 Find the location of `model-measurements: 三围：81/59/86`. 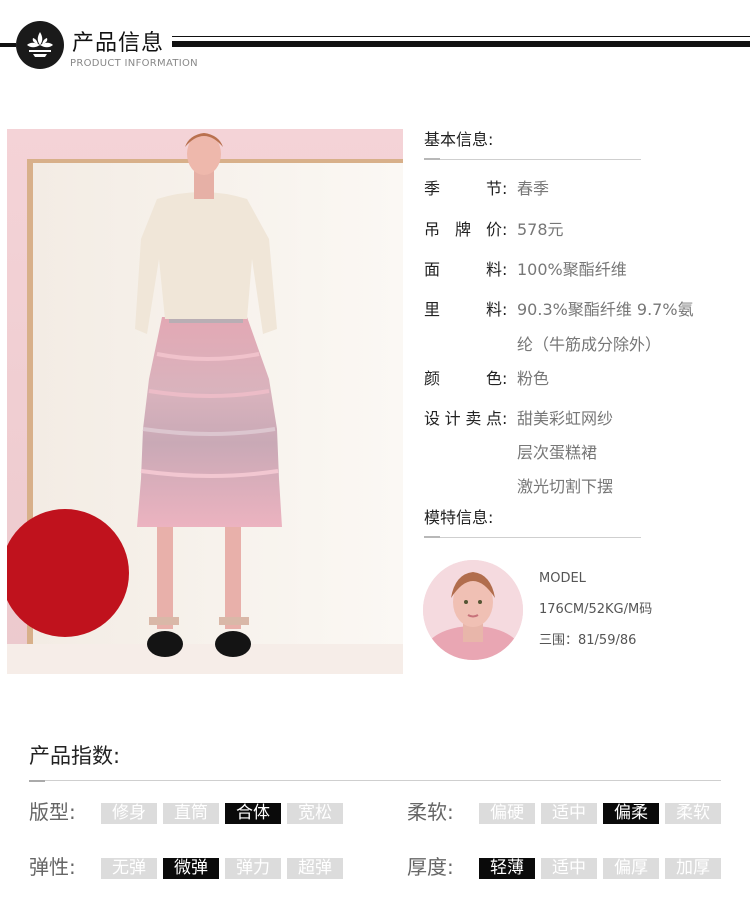

model-measurements: 三围：81/59/86 is located at coordinates (588, 640).